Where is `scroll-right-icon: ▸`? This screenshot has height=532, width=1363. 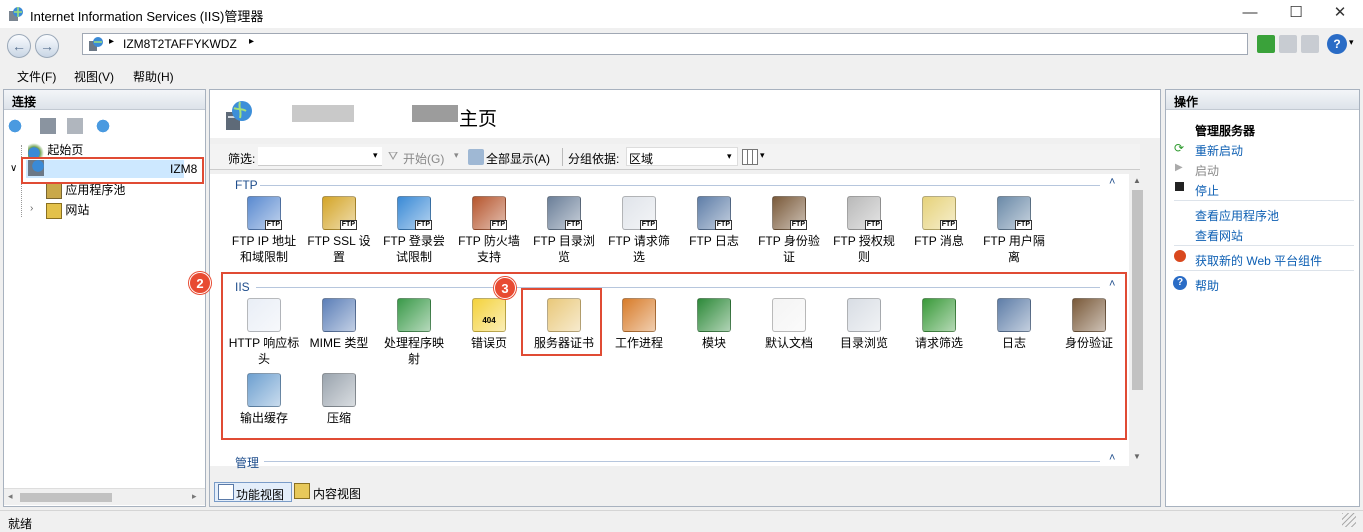
scroll-right-icon: ▸ is located at coordinates (194, 496).